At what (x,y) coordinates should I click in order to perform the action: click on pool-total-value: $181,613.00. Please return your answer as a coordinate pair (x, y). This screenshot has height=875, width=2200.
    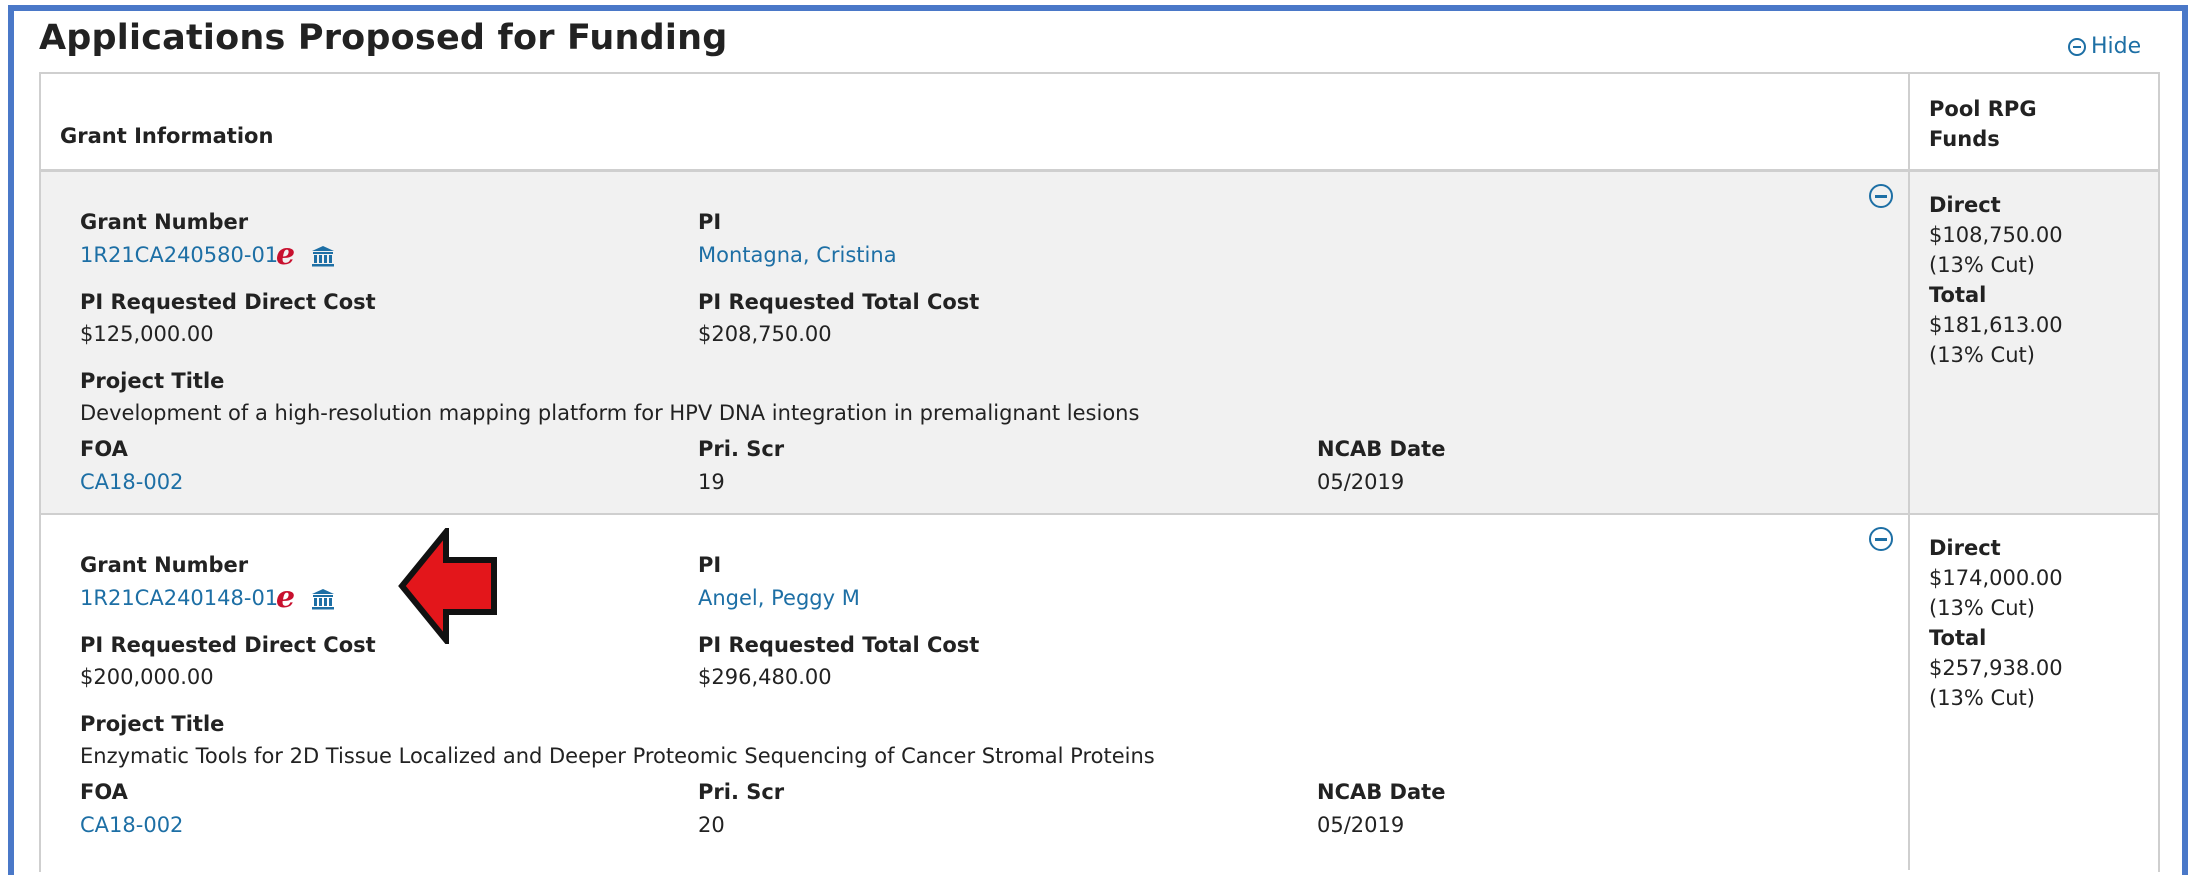
    Looking at the image, I should click on (1996, 325).